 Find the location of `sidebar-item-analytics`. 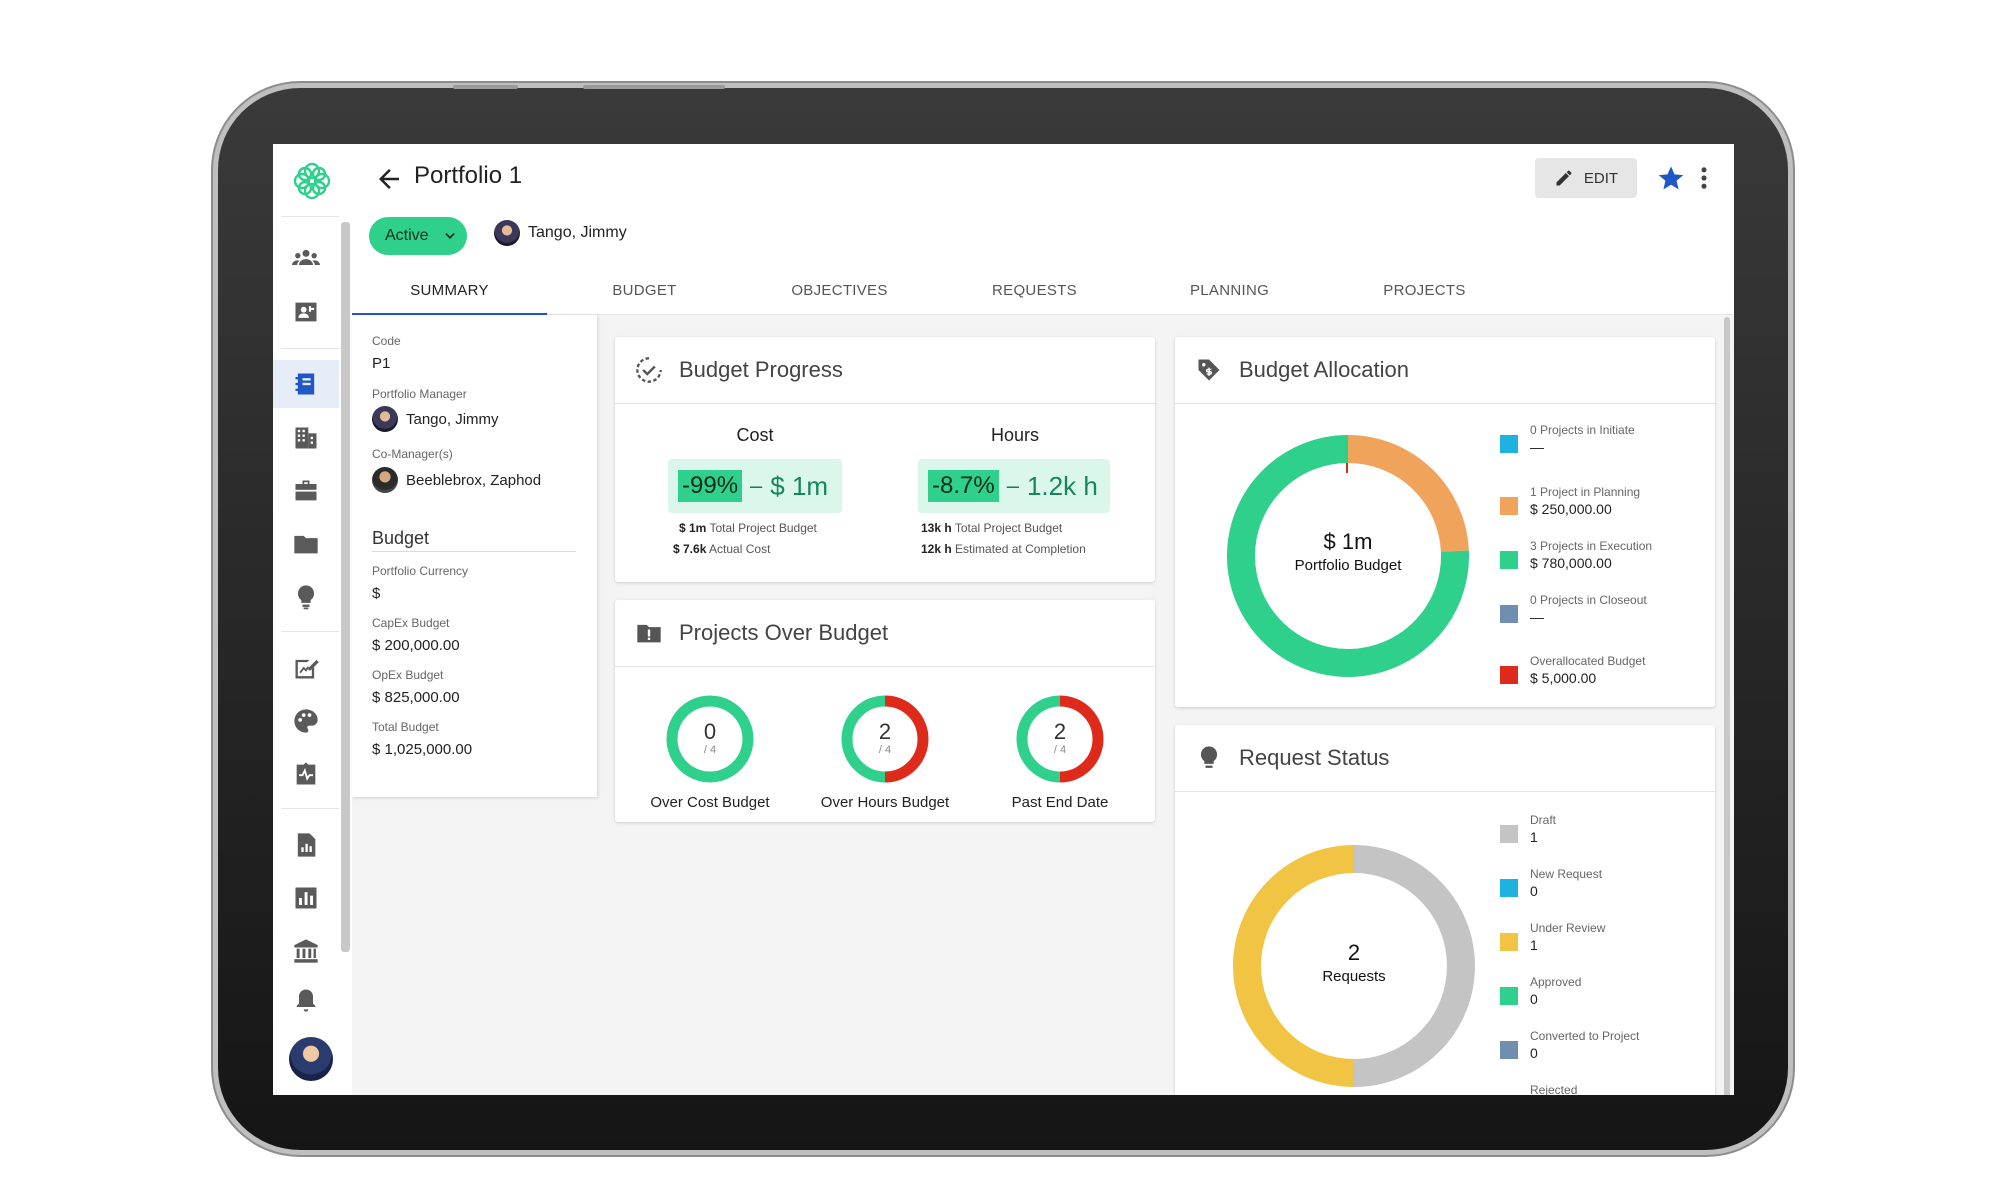

sidebar-item-analytics is located at coordinates (306, 898).